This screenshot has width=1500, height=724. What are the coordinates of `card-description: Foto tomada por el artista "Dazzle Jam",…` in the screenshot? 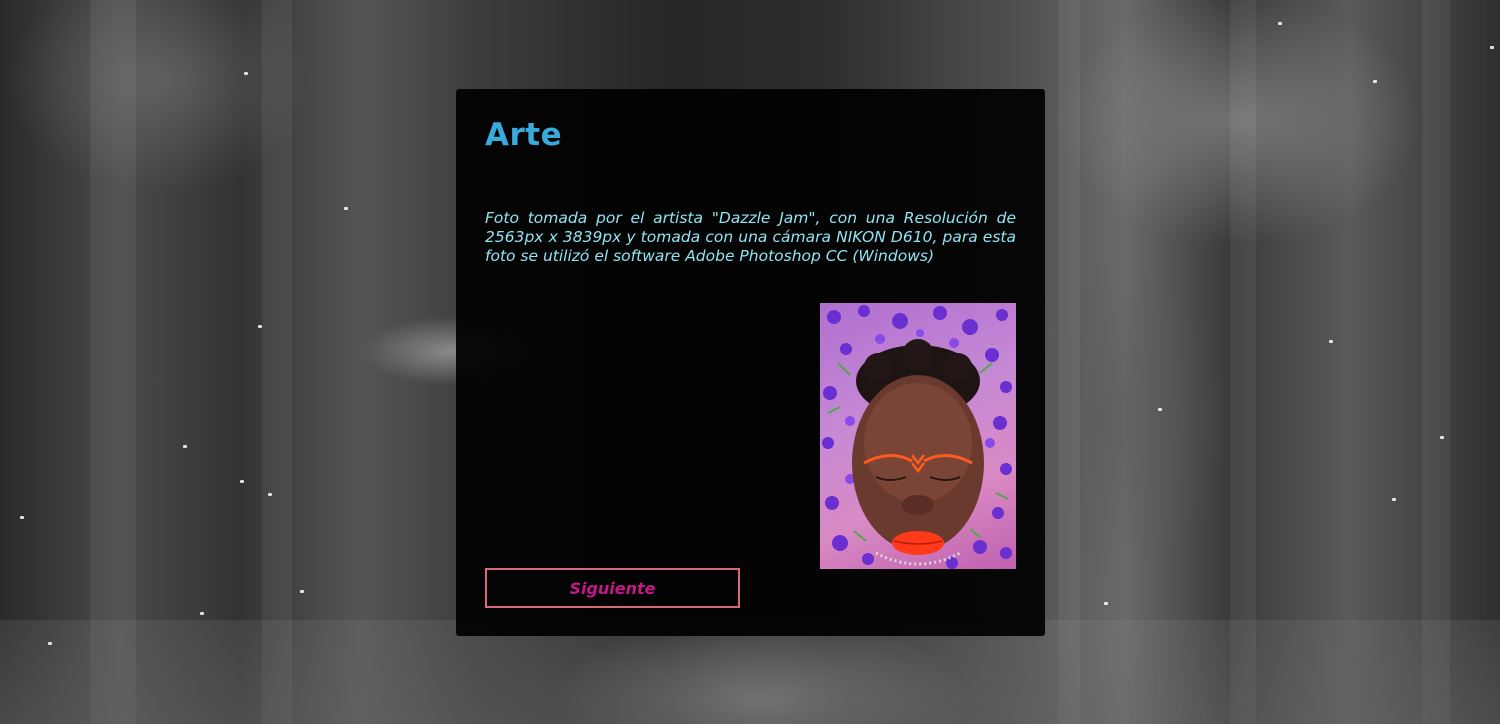 It's located at (750, 237).